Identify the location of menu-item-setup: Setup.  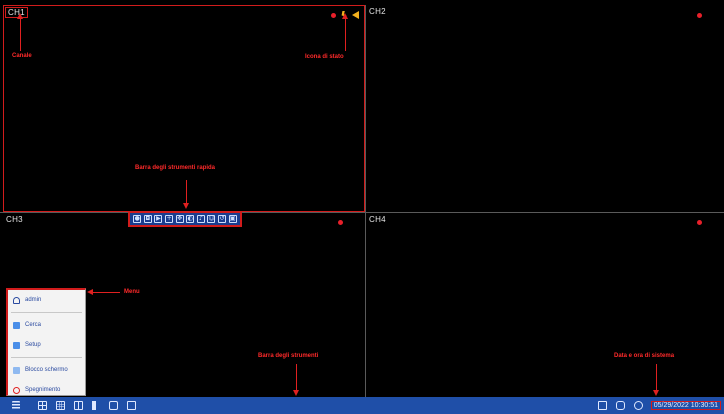
(46, 345).